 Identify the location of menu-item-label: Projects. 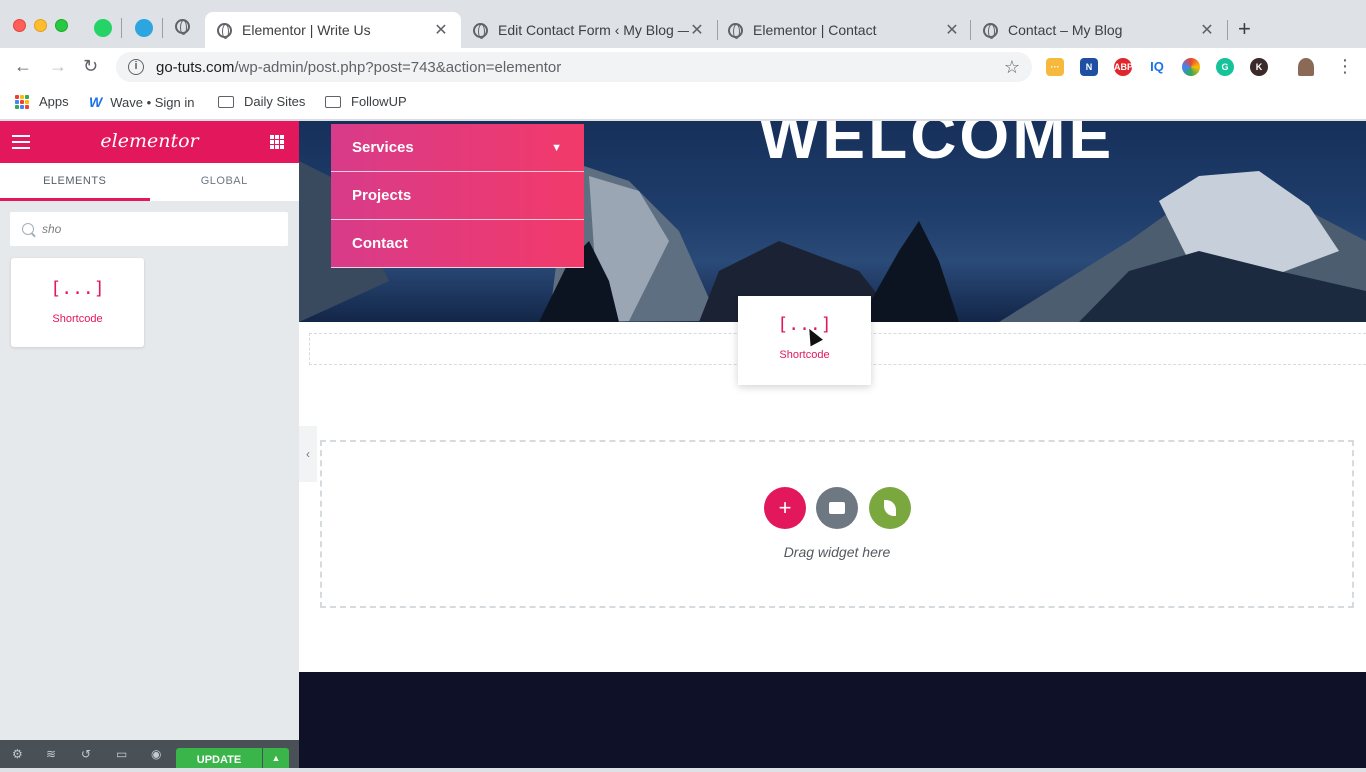
(382, 195).